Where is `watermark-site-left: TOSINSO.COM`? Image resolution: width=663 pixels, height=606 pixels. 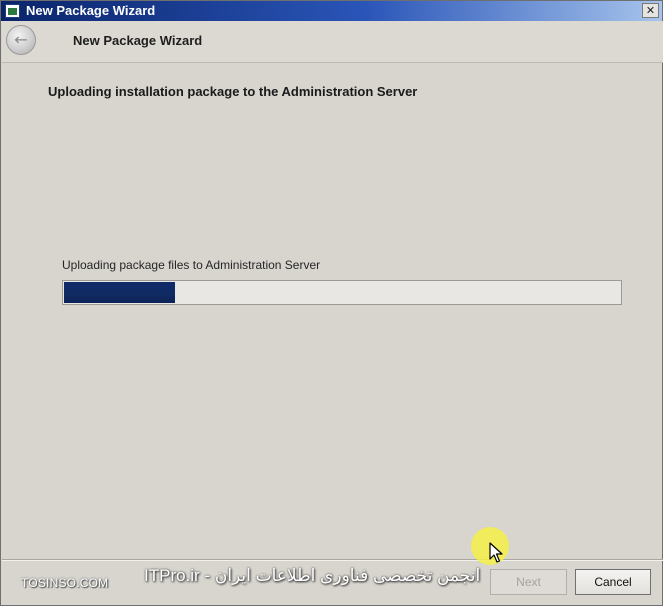
watermark-site-left: TOSINSO.COM is located at coordinates (65, 583).